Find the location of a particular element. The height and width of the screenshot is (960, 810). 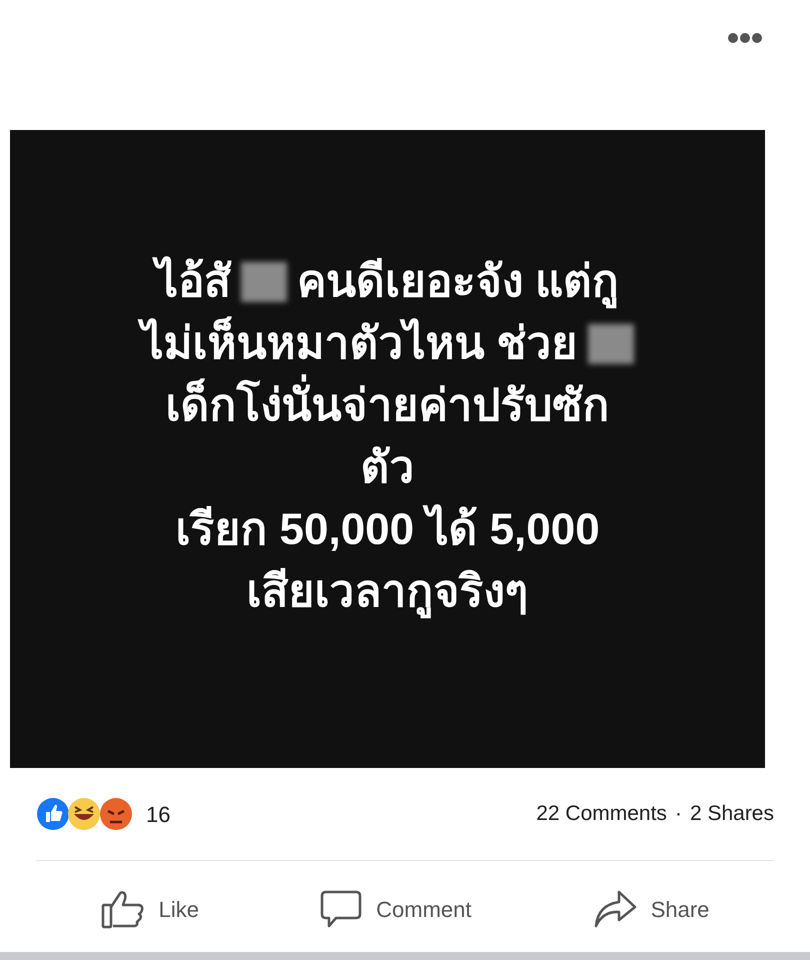

thumbs-up-icon is located at coordinates (122, 909).